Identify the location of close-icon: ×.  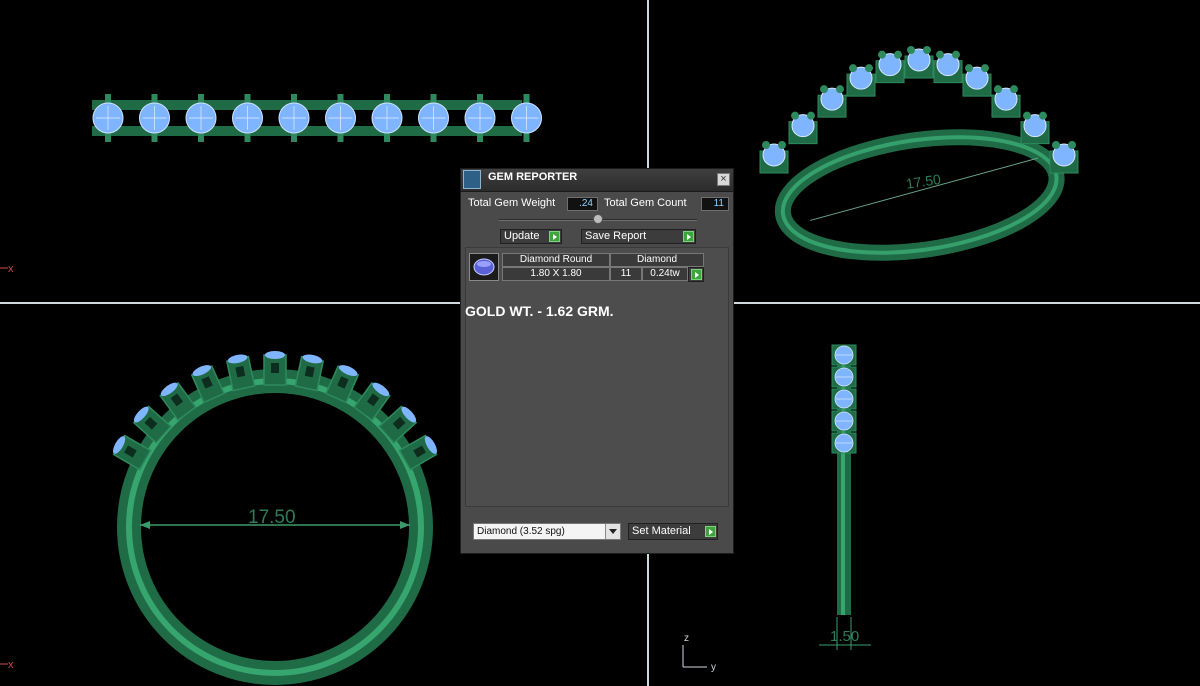
(723, 179).